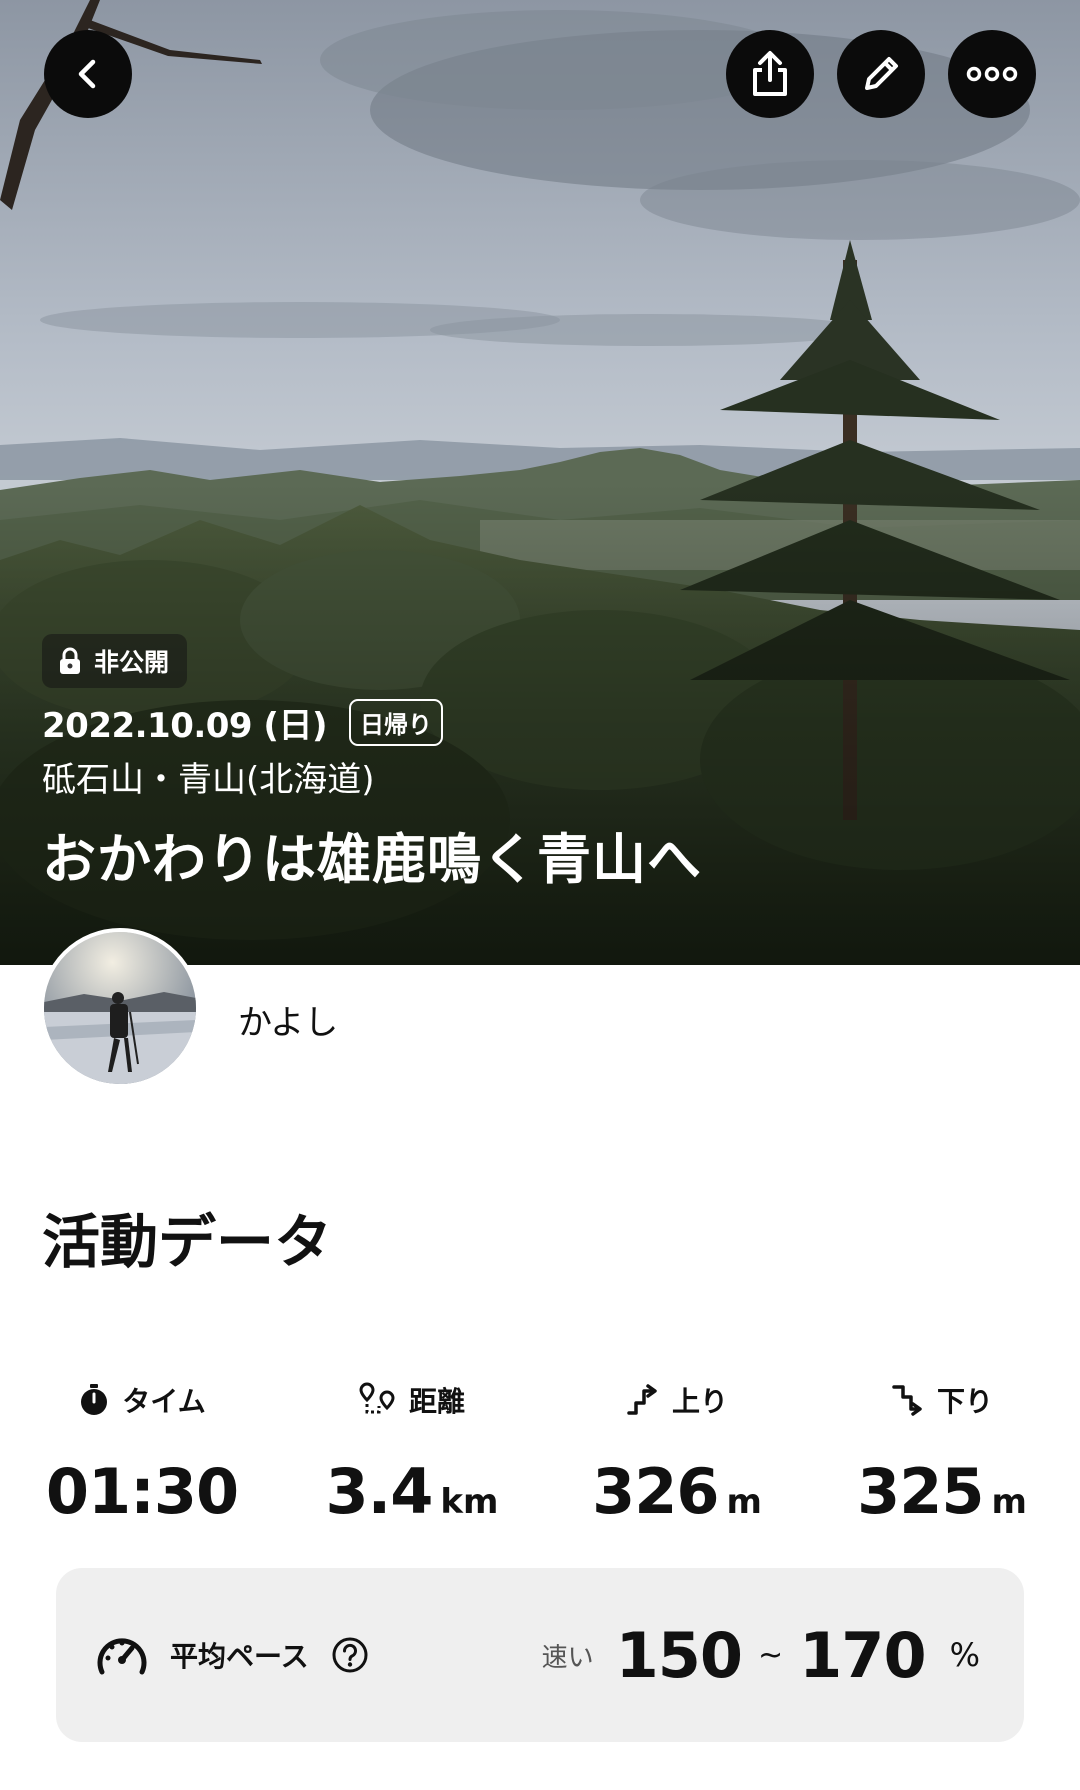 The image size is (1080, 1790). I want to click on pace-min-value: 150, so click(679, 1655).